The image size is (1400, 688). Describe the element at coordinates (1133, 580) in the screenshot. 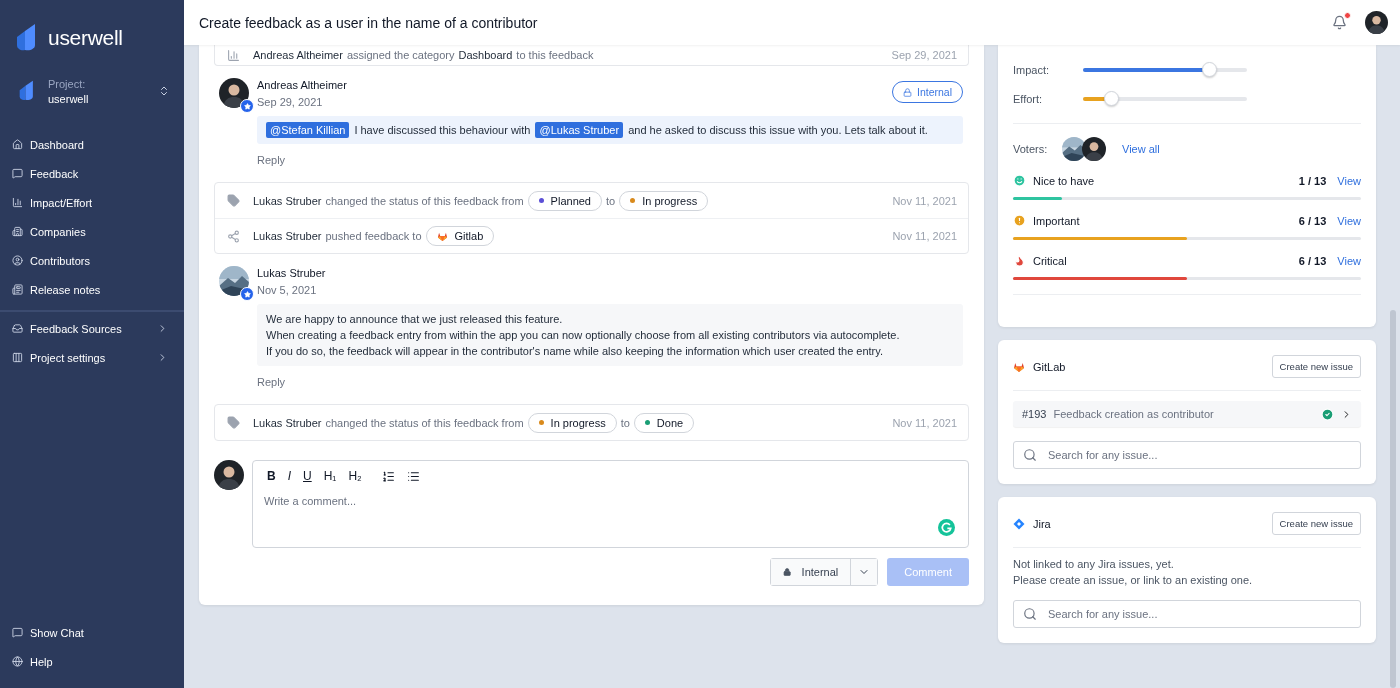

I see `info-text: Please create an issue, or link to an existing one.` at that location.